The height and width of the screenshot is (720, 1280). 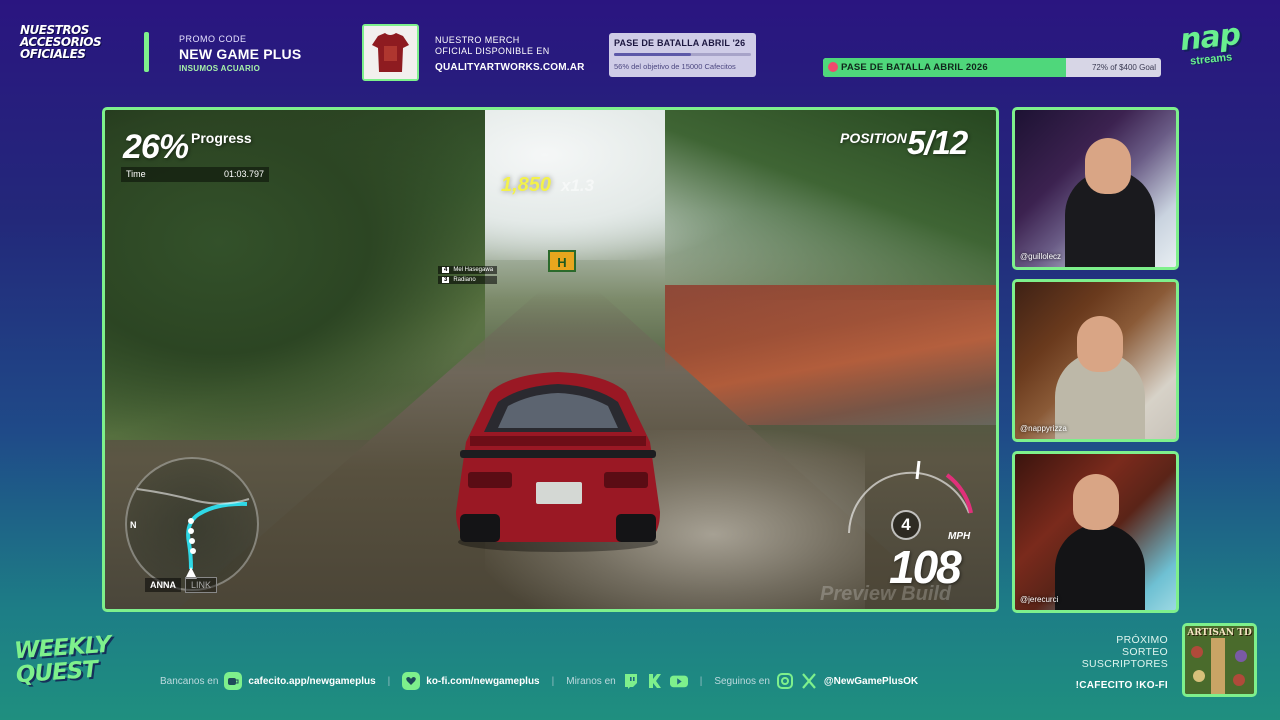 I want to click on kofi-icon, so click(x=411, y=681).